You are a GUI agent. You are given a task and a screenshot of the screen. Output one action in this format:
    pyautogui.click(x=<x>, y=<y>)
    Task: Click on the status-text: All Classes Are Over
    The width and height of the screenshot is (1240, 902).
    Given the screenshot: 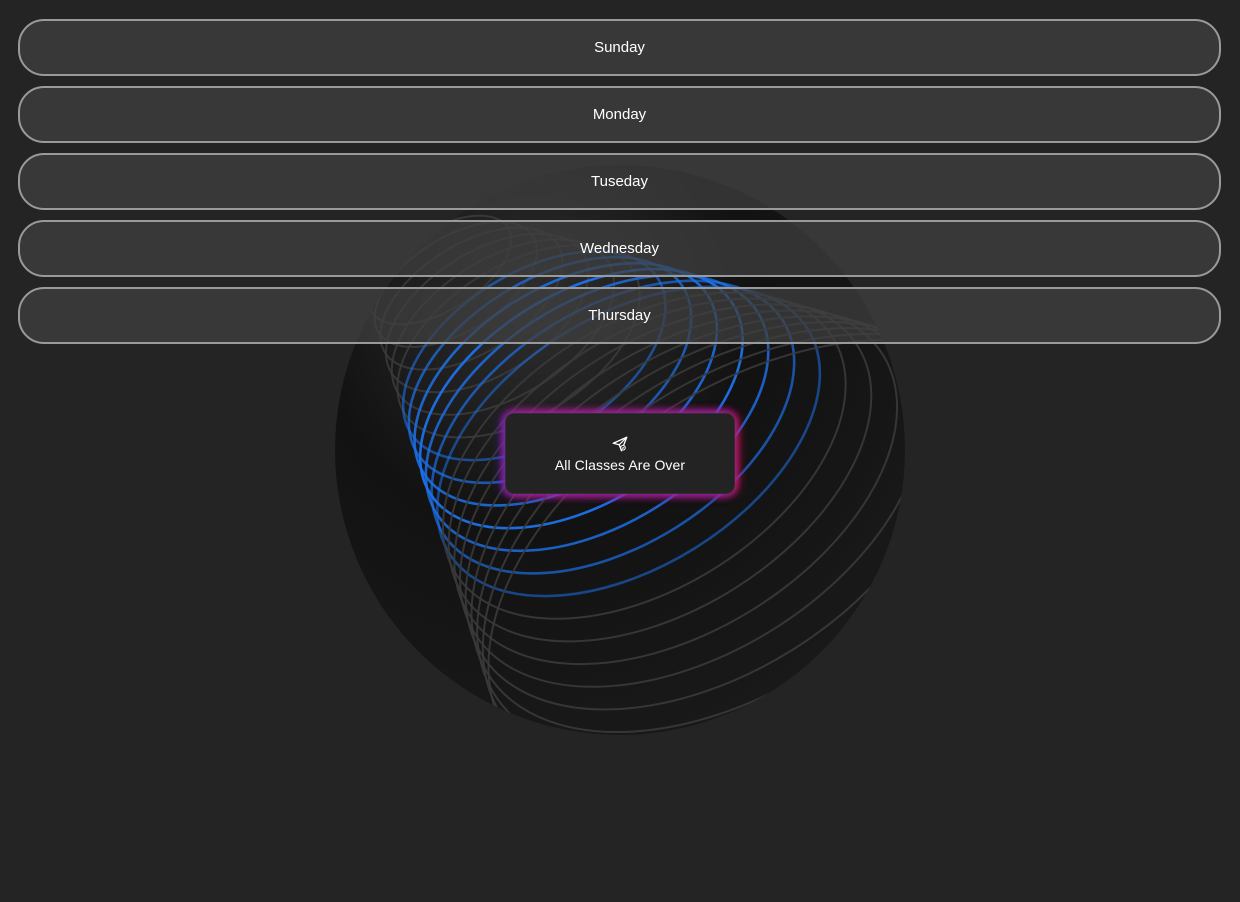 What is the action you would take?
    pyautogui.click(x=620, y=464)
    